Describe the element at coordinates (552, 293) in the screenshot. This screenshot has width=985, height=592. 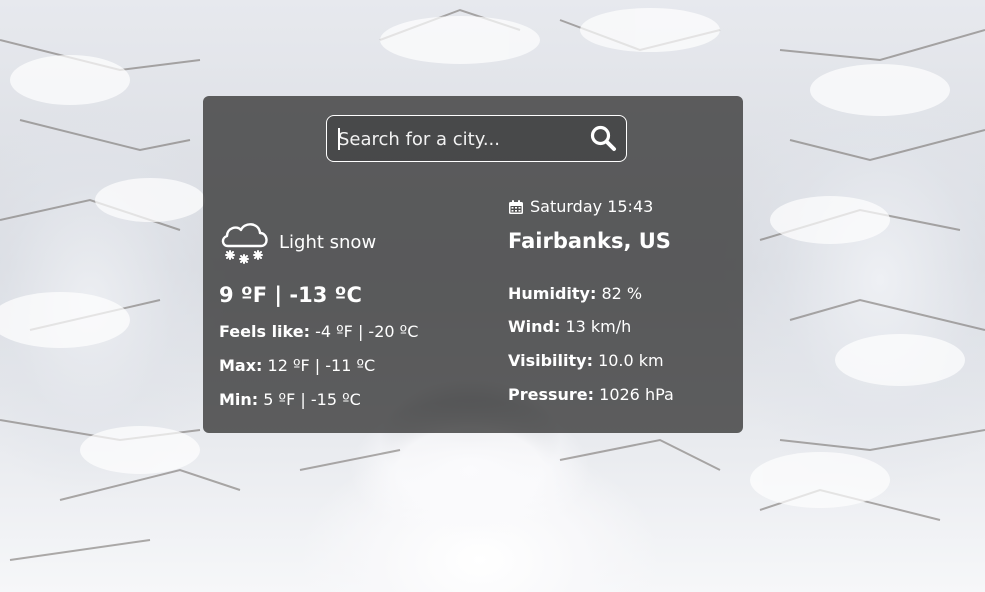
I see `humidity-label: Humidity:` at that location.